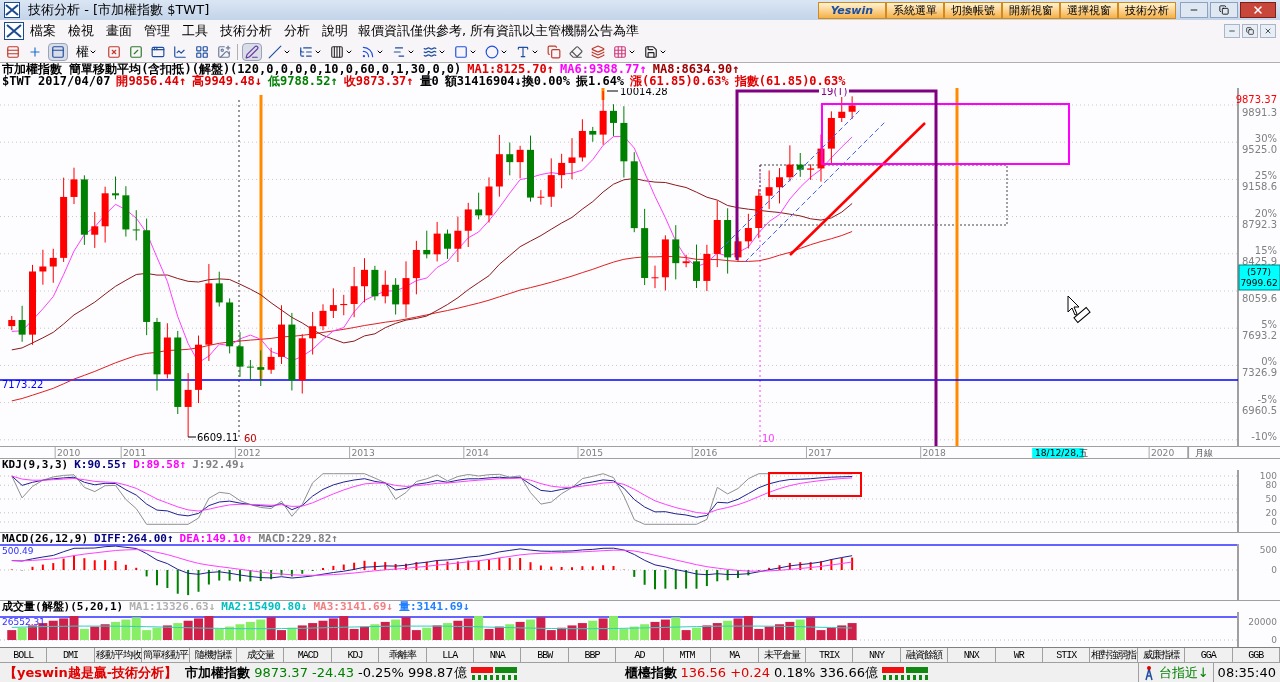 The height and width of the screenshot is (682, 1280). Describe the element at coordinates (135, 452) in the screenshot. I see `year-label: 2011` at that location.